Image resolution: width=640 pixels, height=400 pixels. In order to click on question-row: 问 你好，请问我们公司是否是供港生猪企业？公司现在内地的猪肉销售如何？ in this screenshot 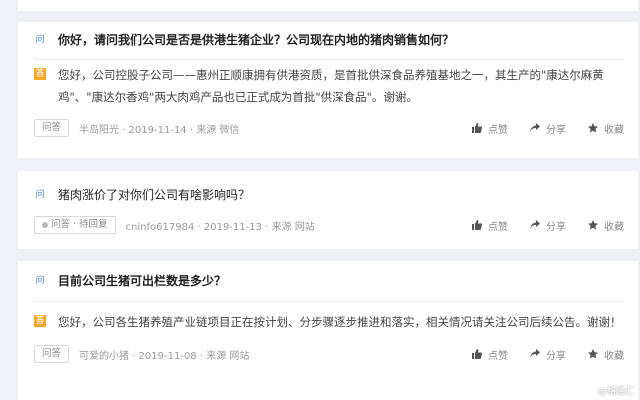, I will do `click(328, 36)`.